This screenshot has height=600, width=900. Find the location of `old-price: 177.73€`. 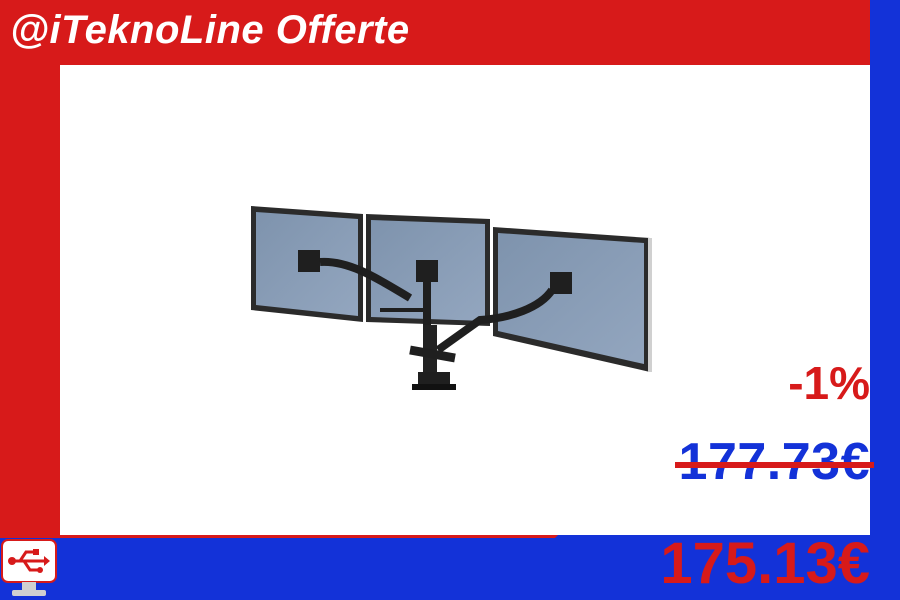

old-price: 177.73€ is located at coordinates (774, 462).